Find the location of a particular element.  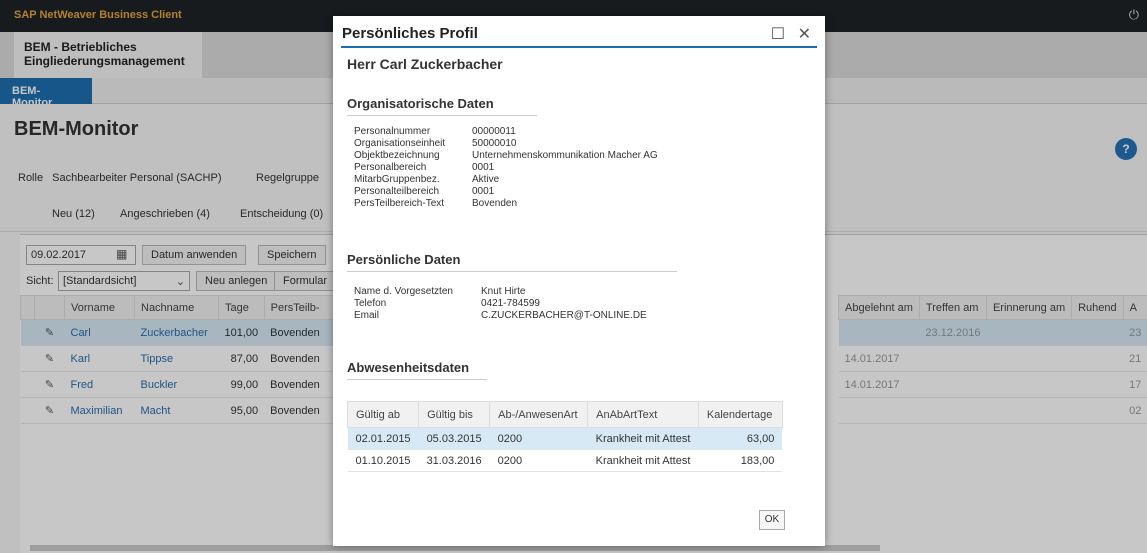

pers-key: Telefon is located at coordinates (370, 303).